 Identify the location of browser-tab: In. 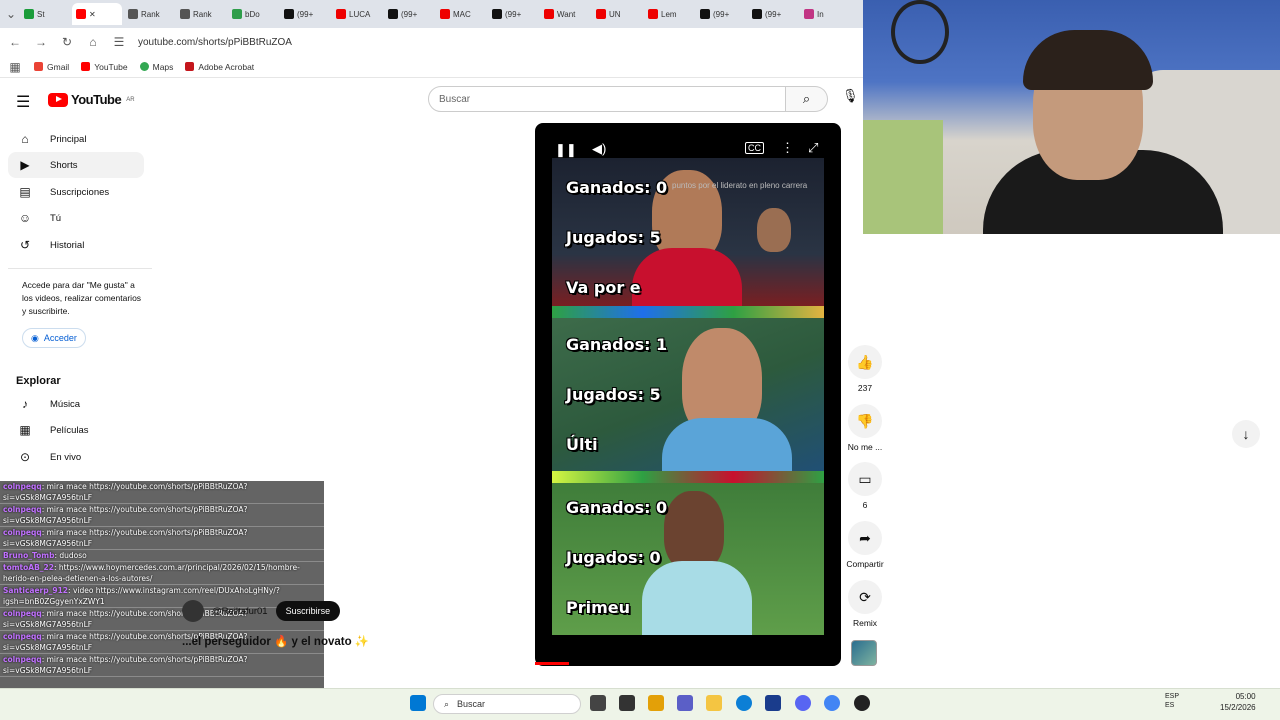
(825, 14).